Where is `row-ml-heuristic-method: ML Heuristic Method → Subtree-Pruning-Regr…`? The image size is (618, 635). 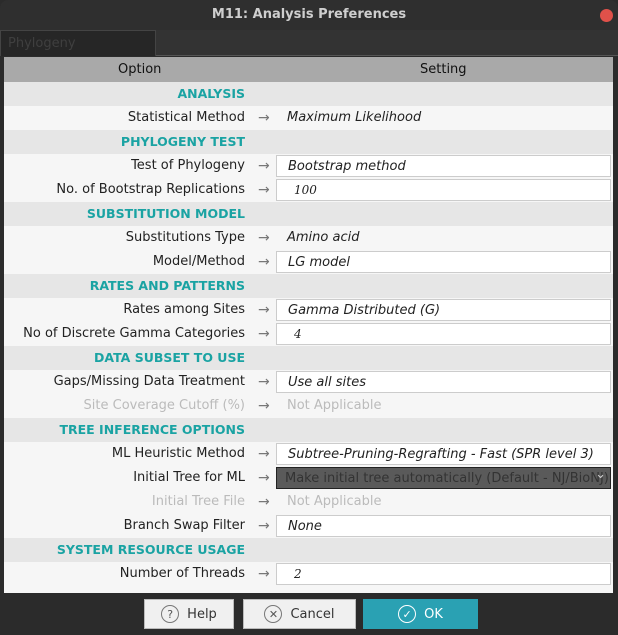 row-ml-heuristic-method: ML Heuristic Method → Subtree-Pruning-Regr… is located at coordinates (308, 454).